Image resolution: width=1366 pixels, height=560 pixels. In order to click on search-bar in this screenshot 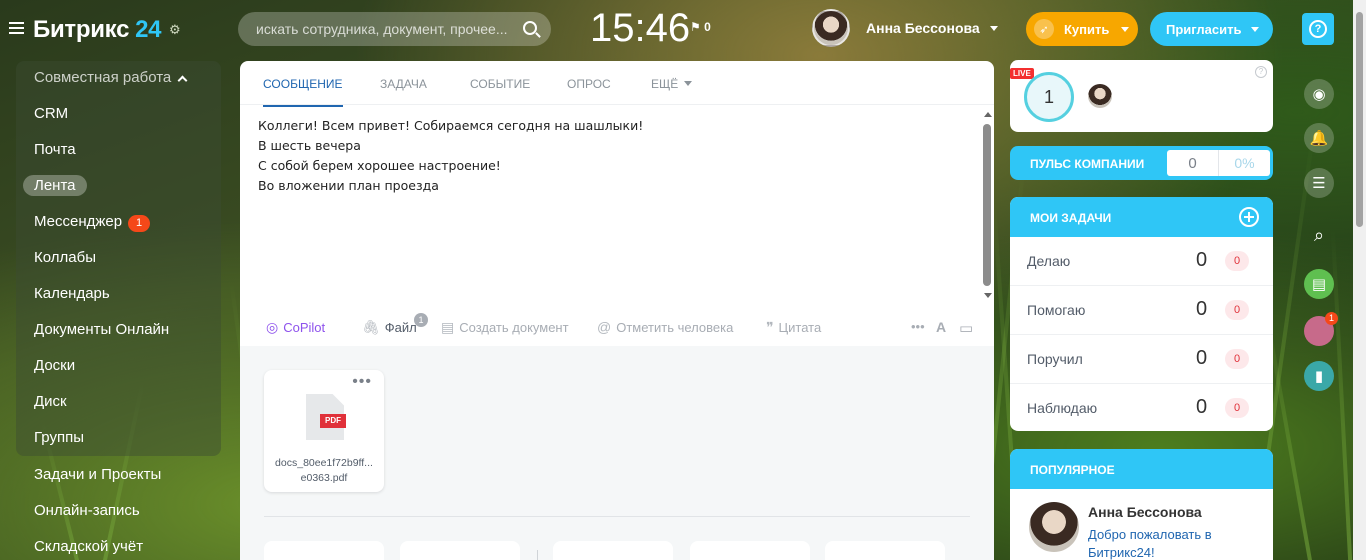, I will do `click(394, 29)`.